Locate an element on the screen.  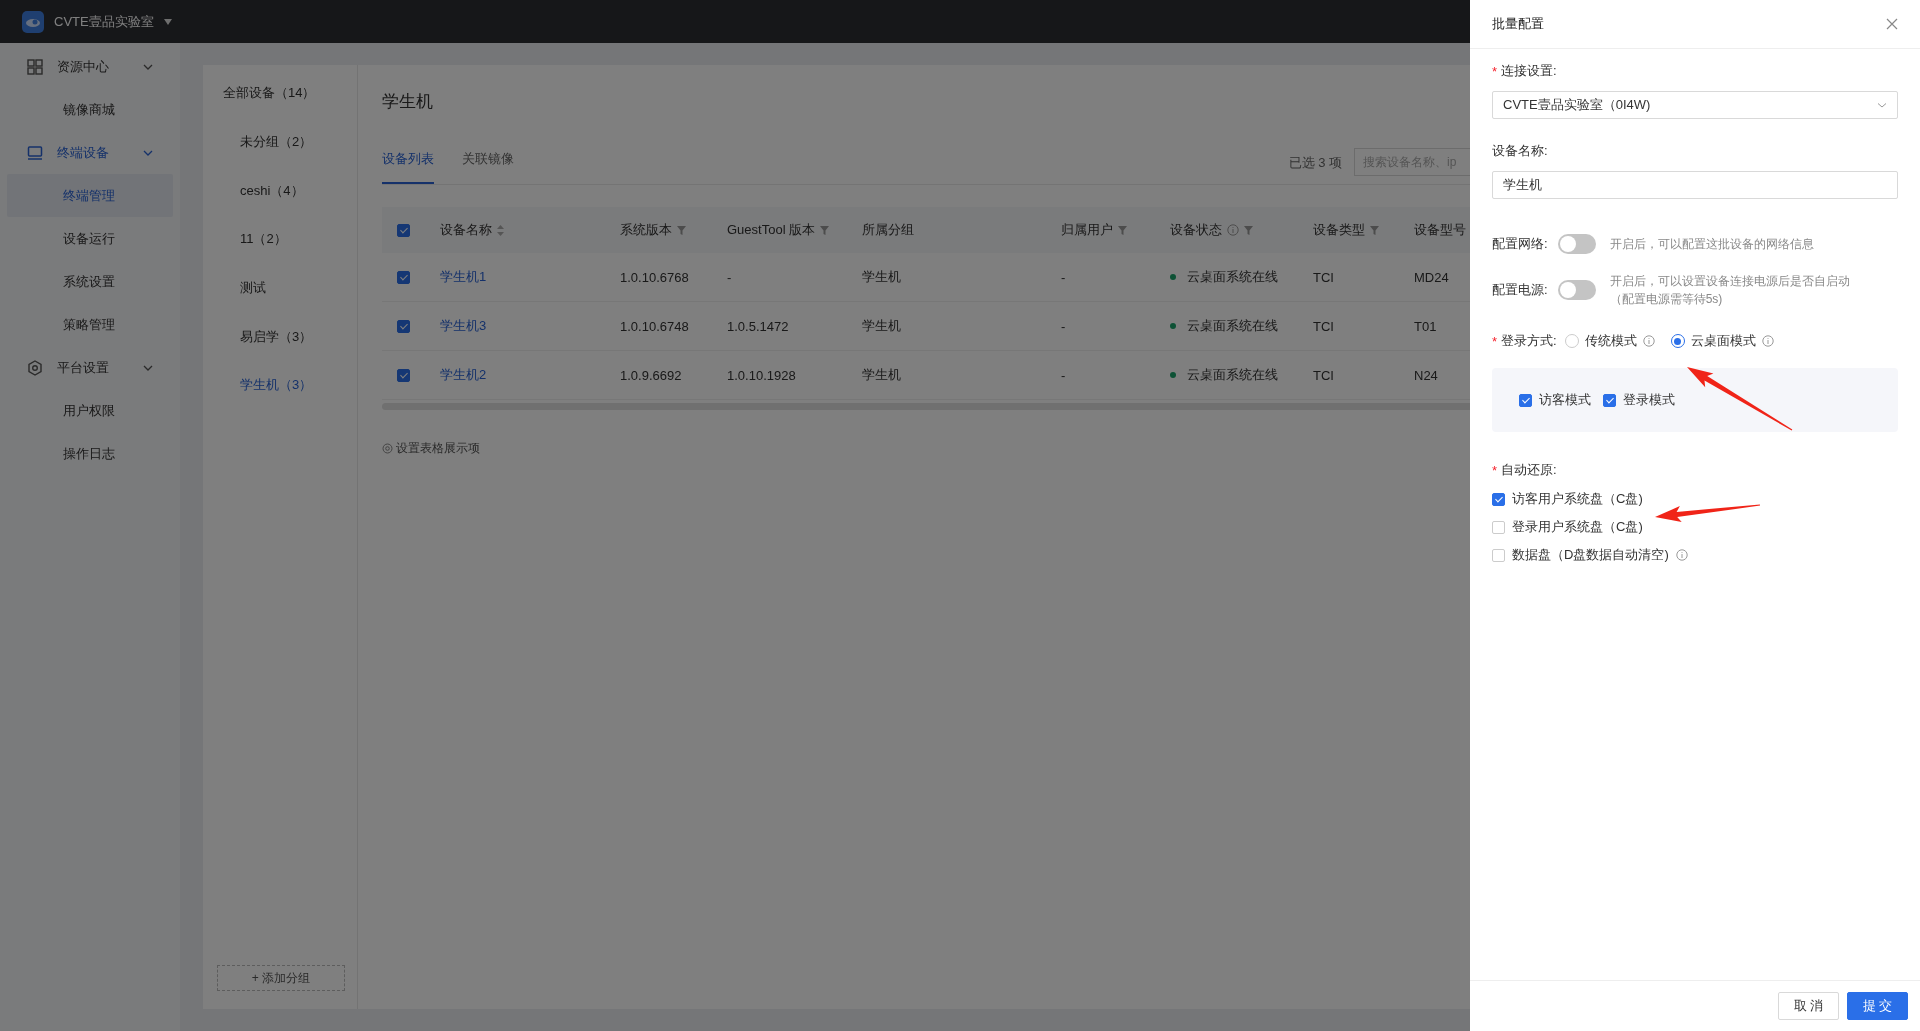
sidebar-menu-item: 平台设置 is located at coordinates (77, 367).